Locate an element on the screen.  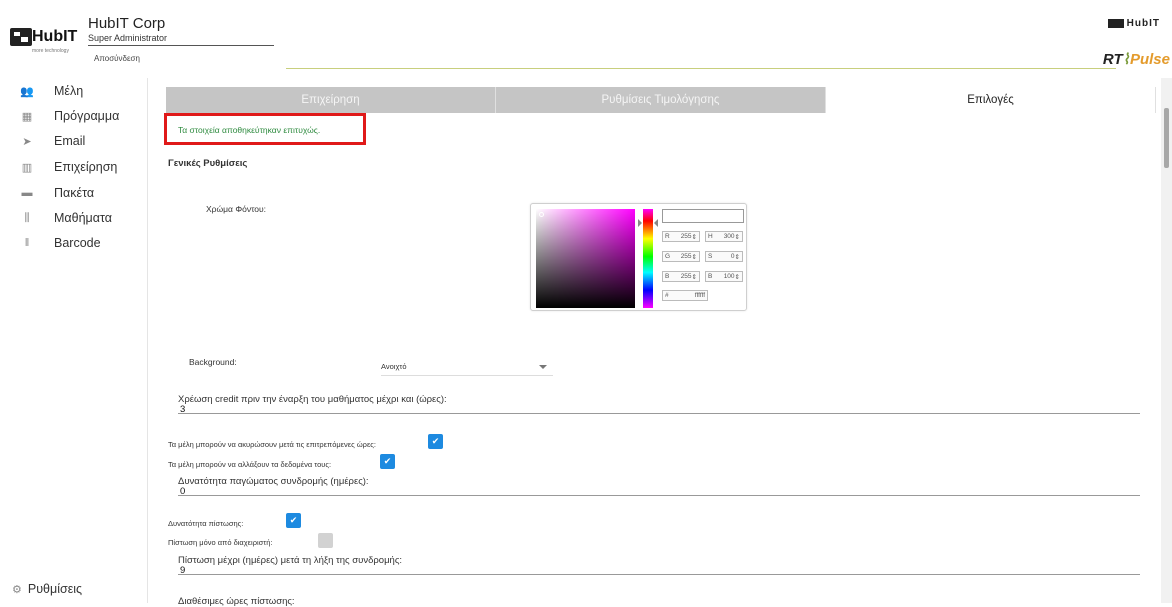
tab-billing-settings: Ρυθμίσεις Τιμολόγησης is located at coordinates (661, 100).